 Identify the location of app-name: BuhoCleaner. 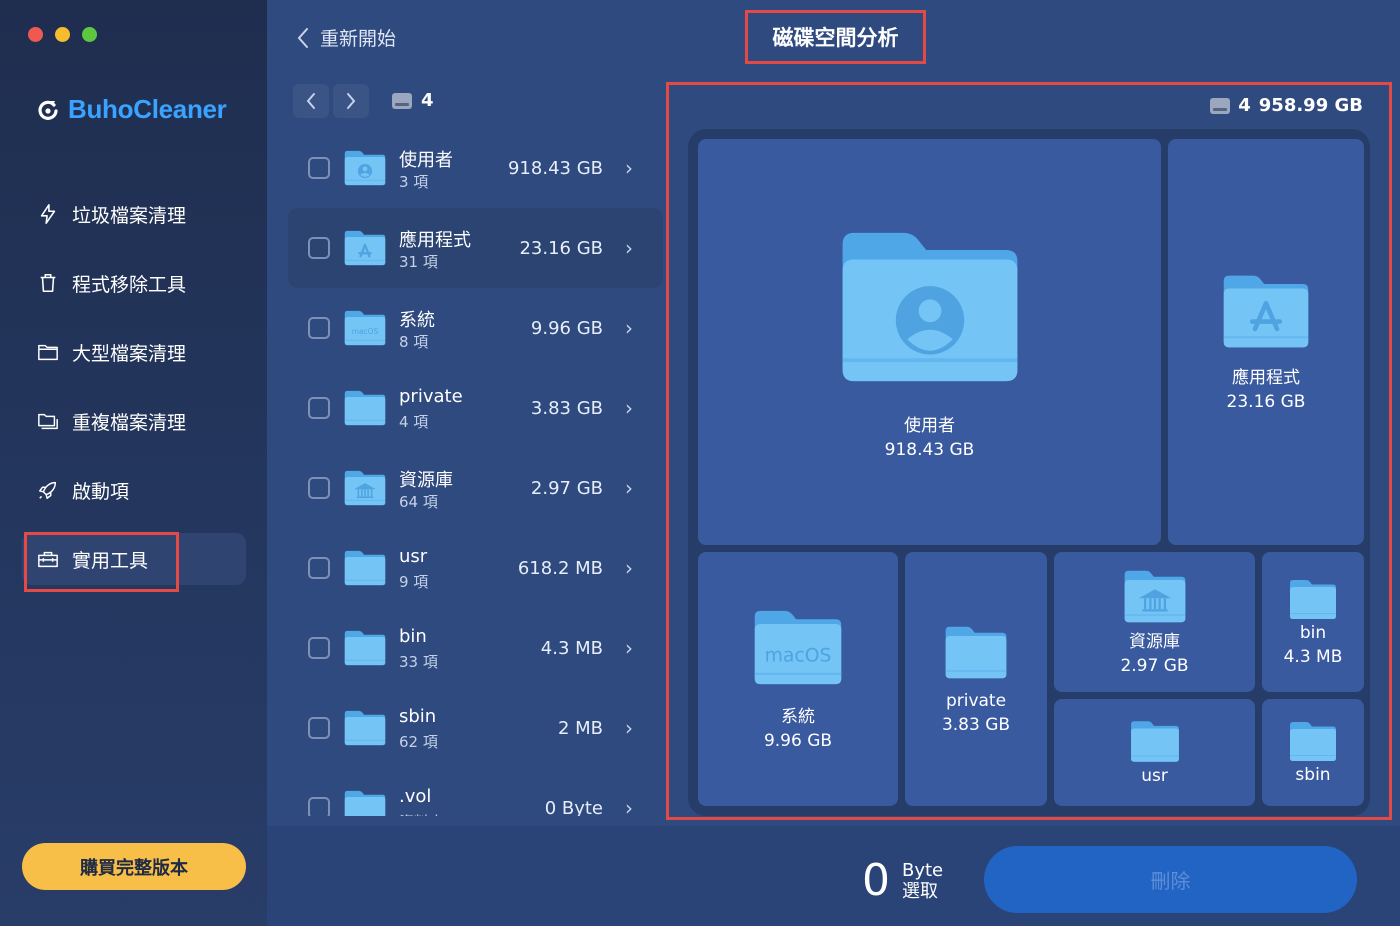
(147, 109).